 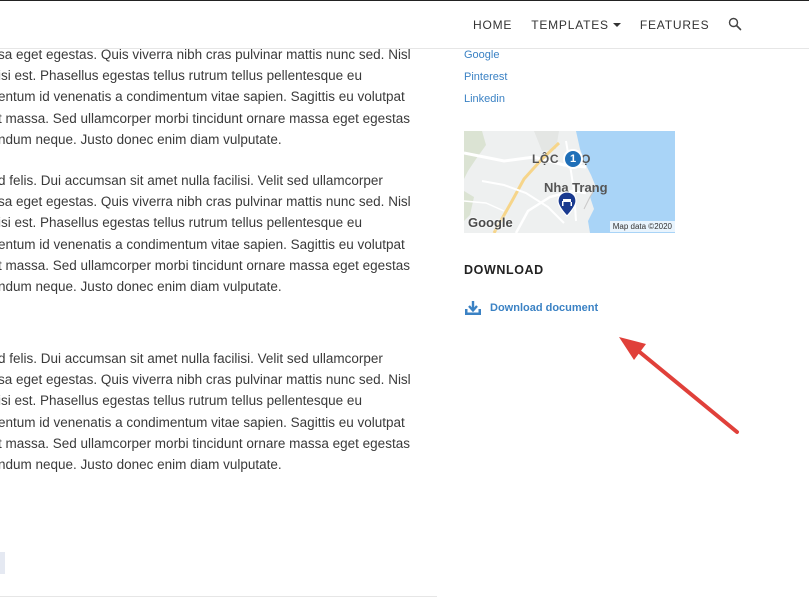 I want to click on map-marker-cluster: 1, so click(x=573, y=159).